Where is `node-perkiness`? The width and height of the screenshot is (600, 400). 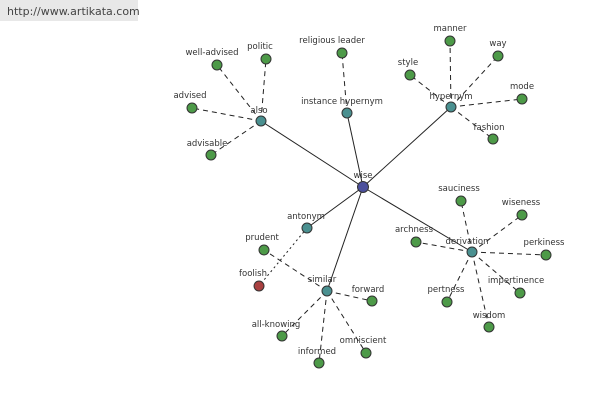
node-perkiness is located at coordinates (546, 255).